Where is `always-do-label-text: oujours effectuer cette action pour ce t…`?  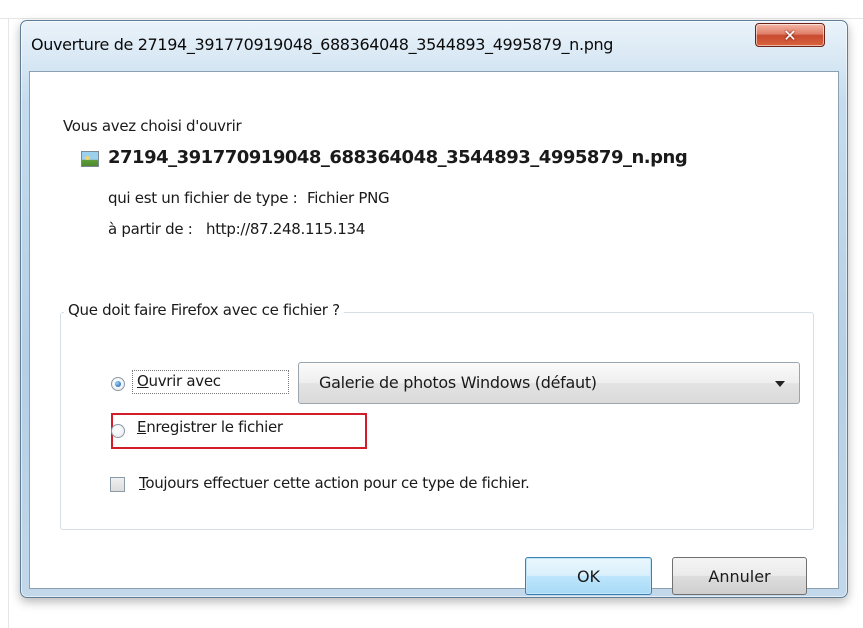 always-do-label-text: oujours effectuer cette action pour ce t… is located at coordinates (337, 483).